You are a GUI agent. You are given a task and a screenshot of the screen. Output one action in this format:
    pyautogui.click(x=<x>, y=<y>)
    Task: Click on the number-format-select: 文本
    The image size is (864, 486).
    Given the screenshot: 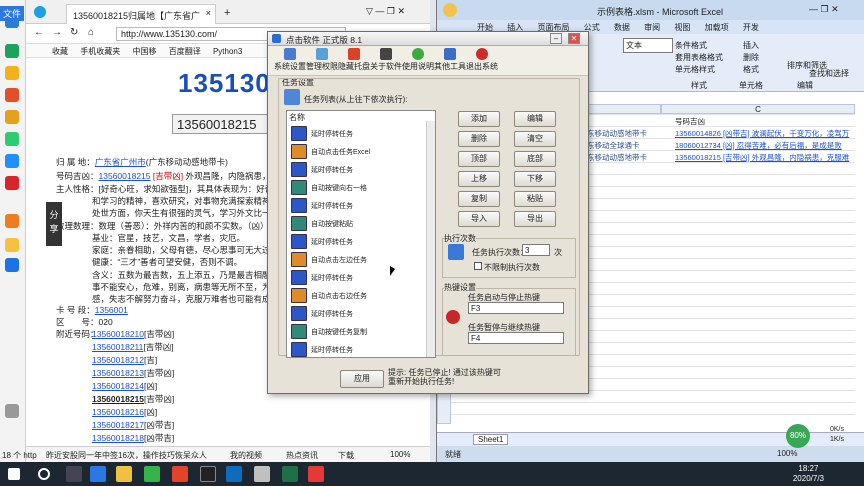 What is the action you would take?
    pyautogui.click(x=648, y=45)
    